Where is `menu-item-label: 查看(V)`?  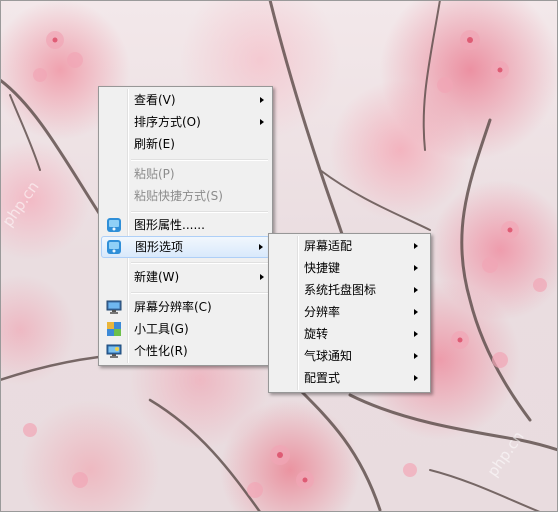
menu-item-label: 查看(V) is located at coordinates (155, 100).